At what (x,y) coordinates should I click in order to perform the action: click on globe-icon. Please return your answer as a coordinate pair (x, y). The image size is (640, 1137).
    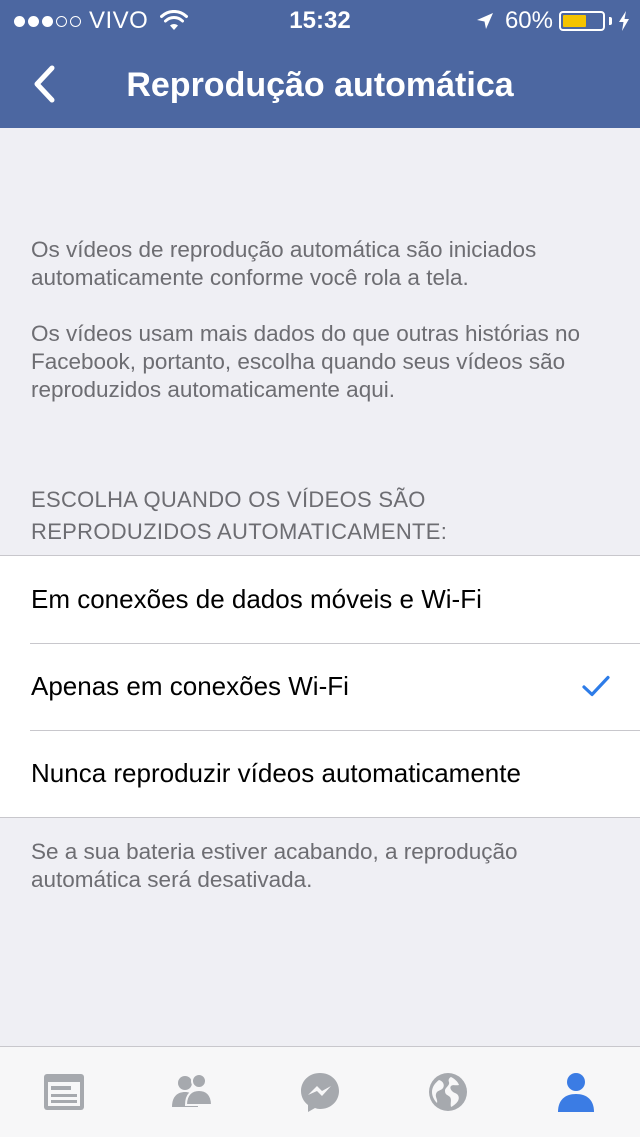
    Looking at the image, I should click on (448, 1092).